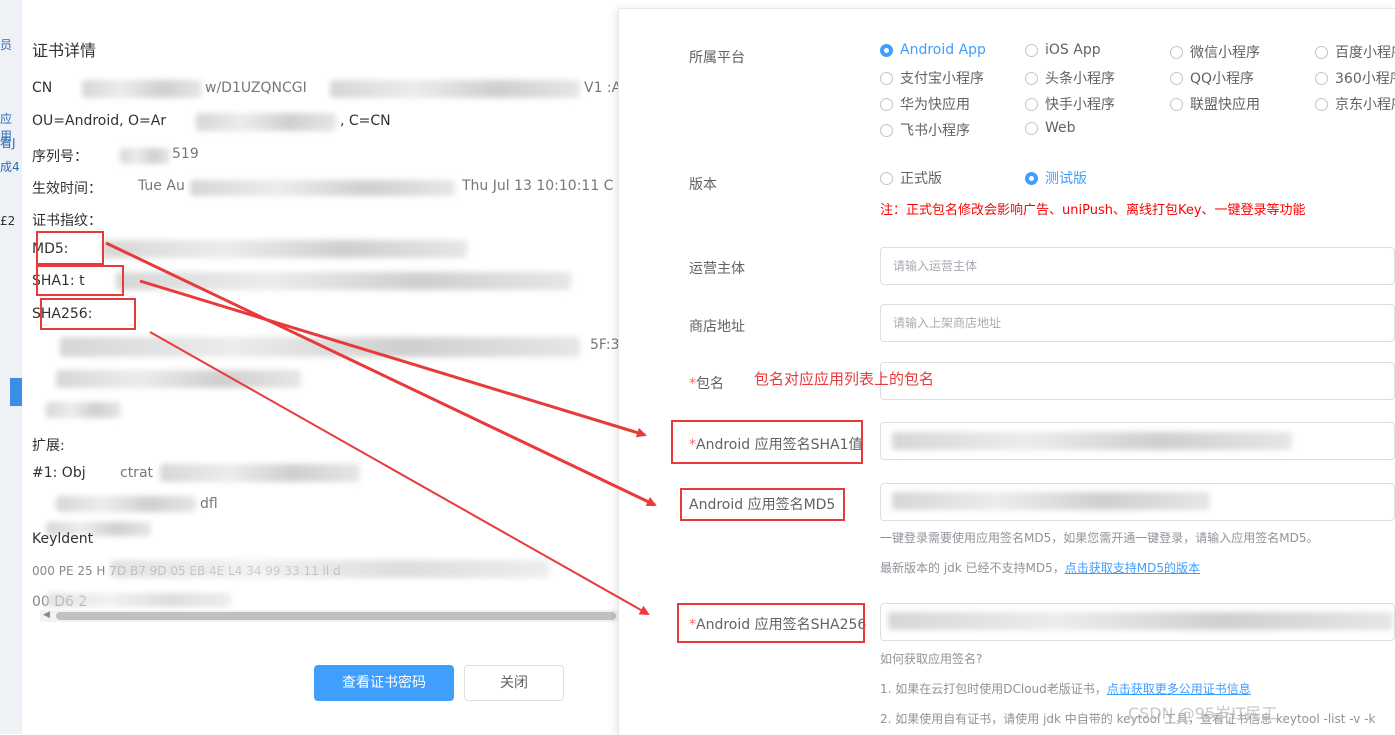 The image size is (1395, 735). Describe the element at coordinates (46, 615) in the screenshot. I see `scroll-left-icon: ◀` at that location.